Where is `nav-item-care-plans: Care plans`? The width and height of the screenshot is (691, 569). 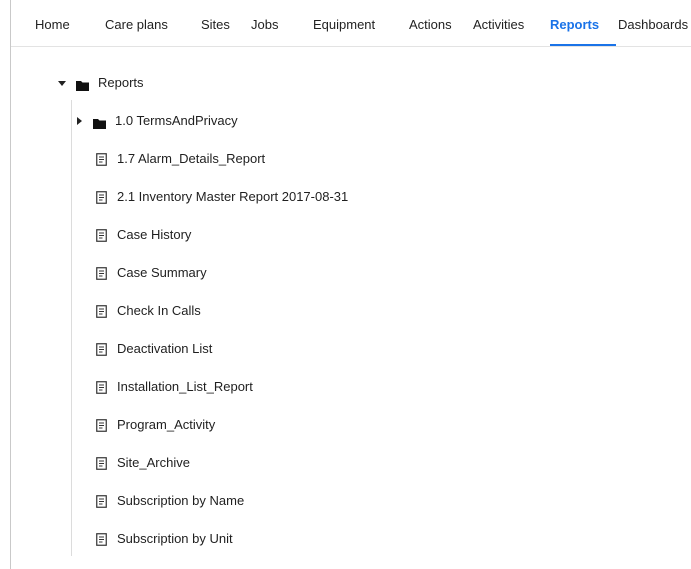 nav-item-care-plans: Care plans is located at coordinates (136, 25).